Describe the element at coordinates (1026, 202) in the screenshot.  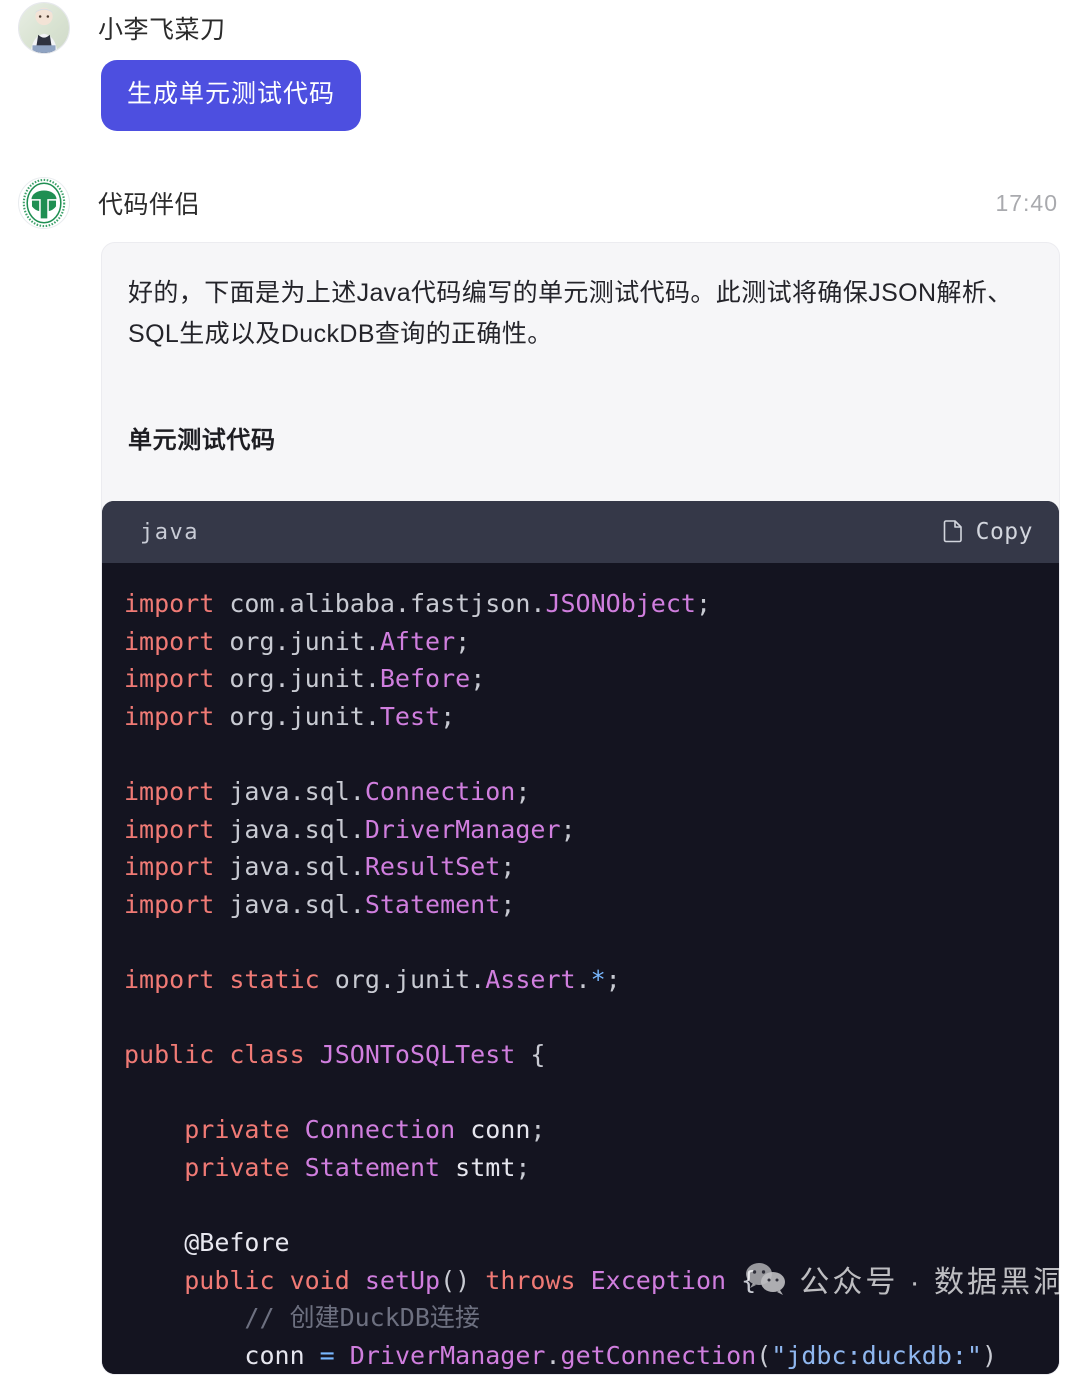
I see `message-timestamp: 17:40` at that location.